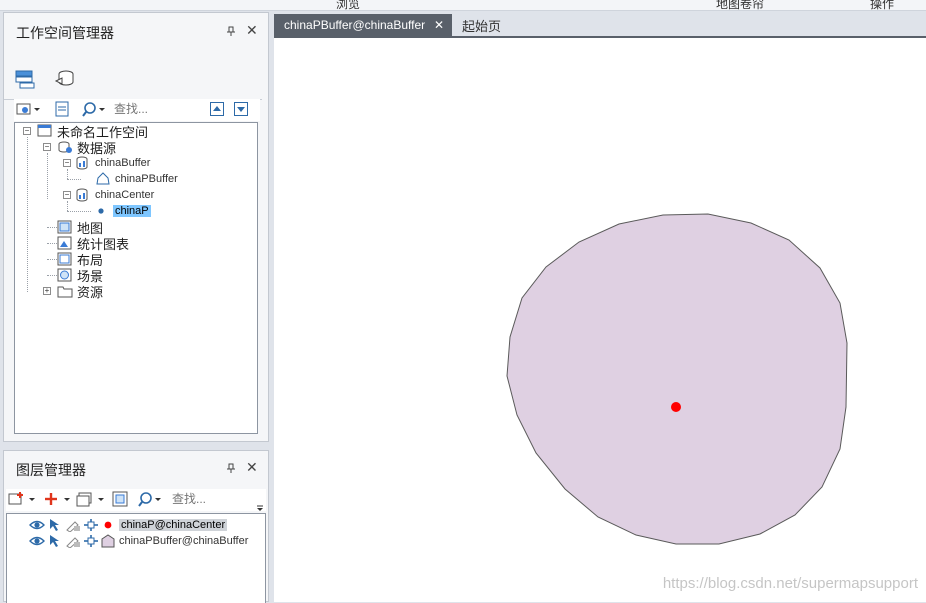  I want to click on view-dropdown-icon, so click(28, 109).